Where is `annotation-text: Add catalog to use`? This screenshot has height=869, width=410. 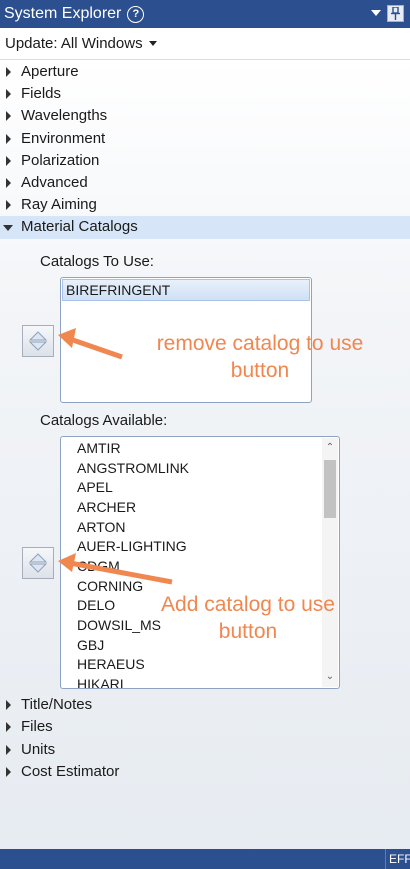
annotation-text: Add catalog to use is located at coordinates (248, 604).